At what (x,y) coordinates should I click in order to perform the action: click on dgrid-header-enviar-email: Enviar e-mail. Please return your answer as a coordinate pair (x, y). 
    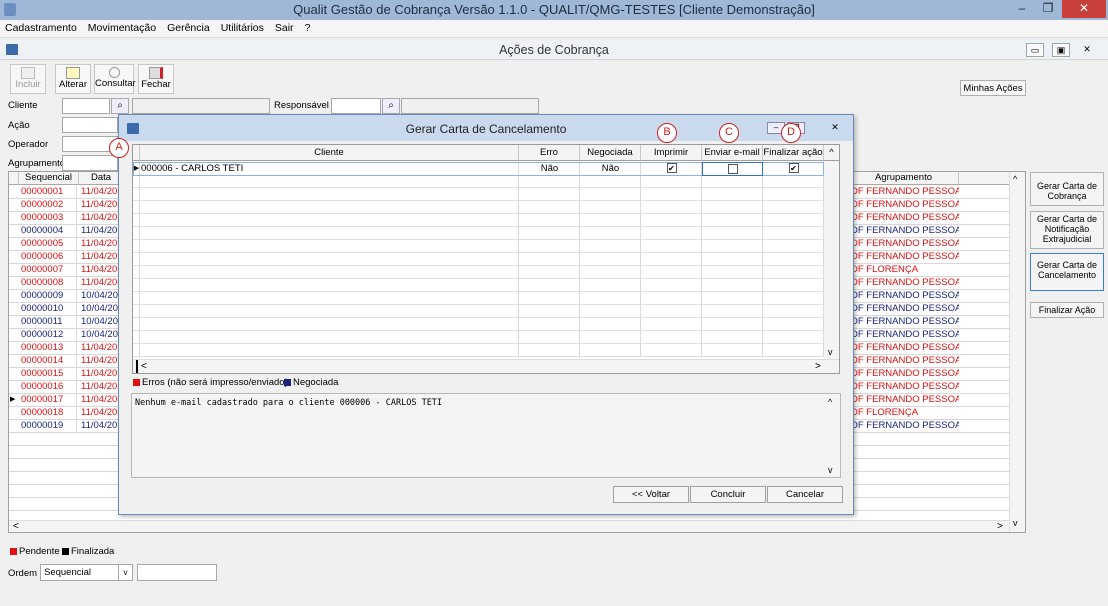
    Looking at the image, I should click on (732, 153).